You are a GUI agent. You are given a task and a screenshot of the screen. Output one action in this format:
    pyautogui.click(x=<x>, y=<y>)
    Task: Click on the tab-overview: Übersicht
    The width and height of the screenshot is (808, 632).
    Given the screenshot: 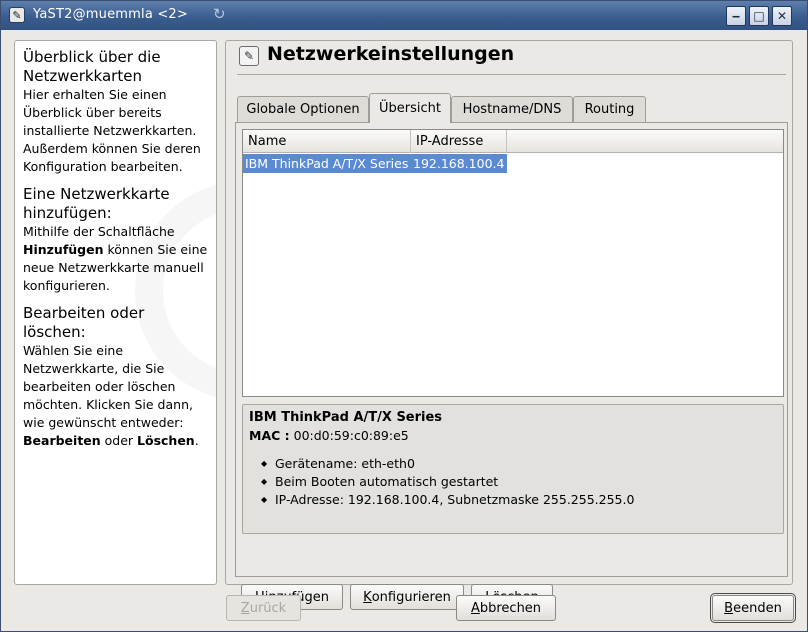 What is the action you would take?
    pyautogui.click(x=410, y=108)
    